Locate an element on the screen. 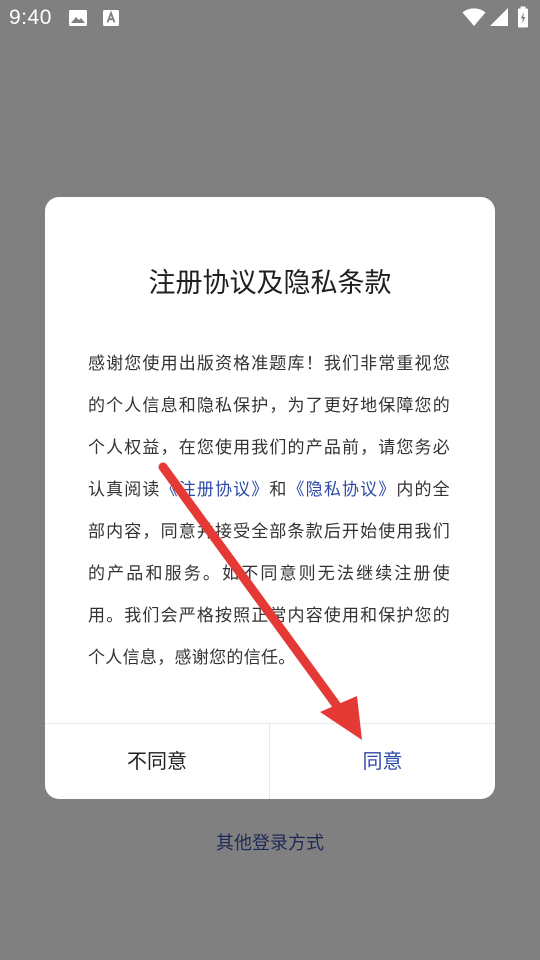 This screenshot has height=960, width=540. status-bar: 9:40 is located at coordinates (270, 18).